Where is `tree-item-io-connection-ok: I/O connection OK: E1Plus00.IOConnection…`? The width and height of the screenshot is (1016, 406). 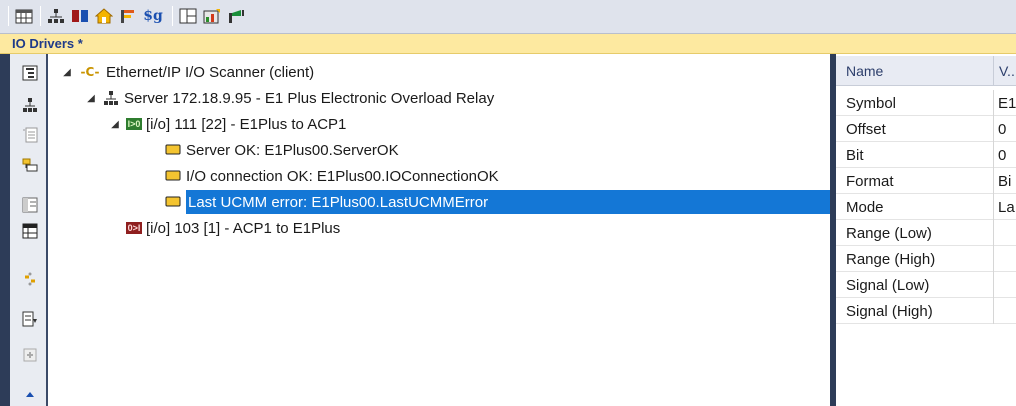
tree-item-io-connection-ok: I/O connection OK: E1Plus00.IOConnection… is located at coordinates (331, 176).